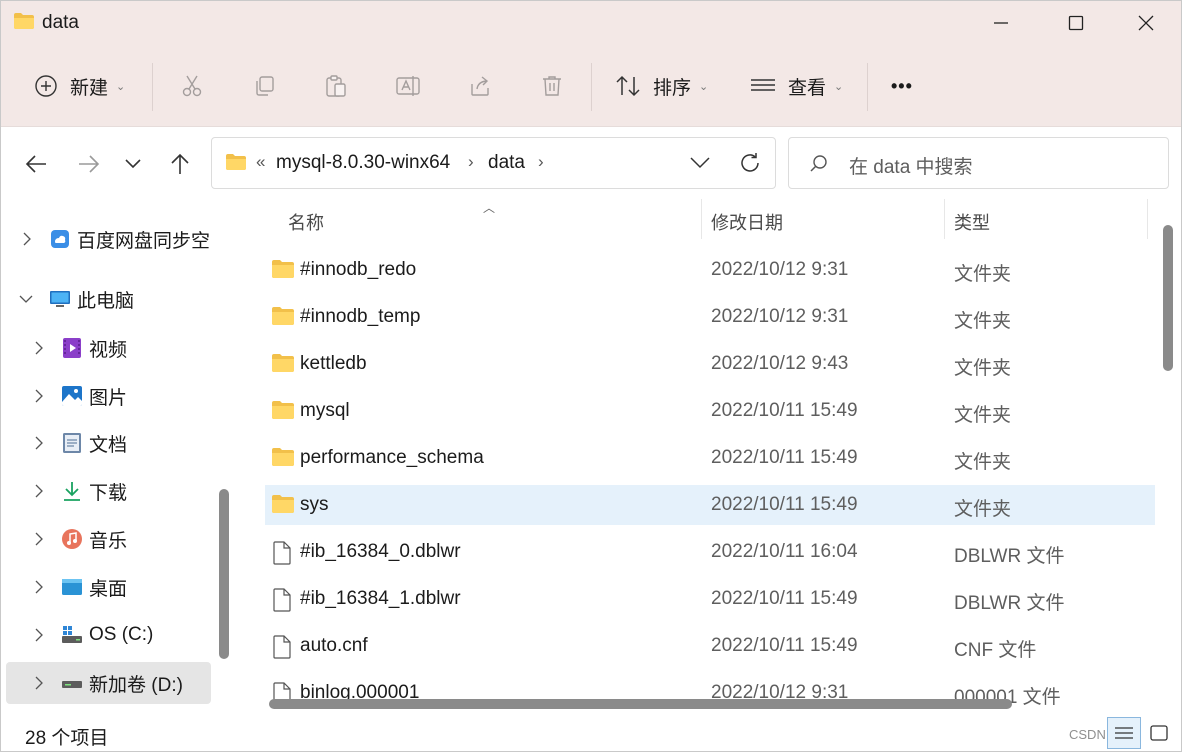 The width and height of the screenshot is (1182, 752). Describe the element at coordinates (552, 86) in the screenshot. I see `delete-button` at that location.